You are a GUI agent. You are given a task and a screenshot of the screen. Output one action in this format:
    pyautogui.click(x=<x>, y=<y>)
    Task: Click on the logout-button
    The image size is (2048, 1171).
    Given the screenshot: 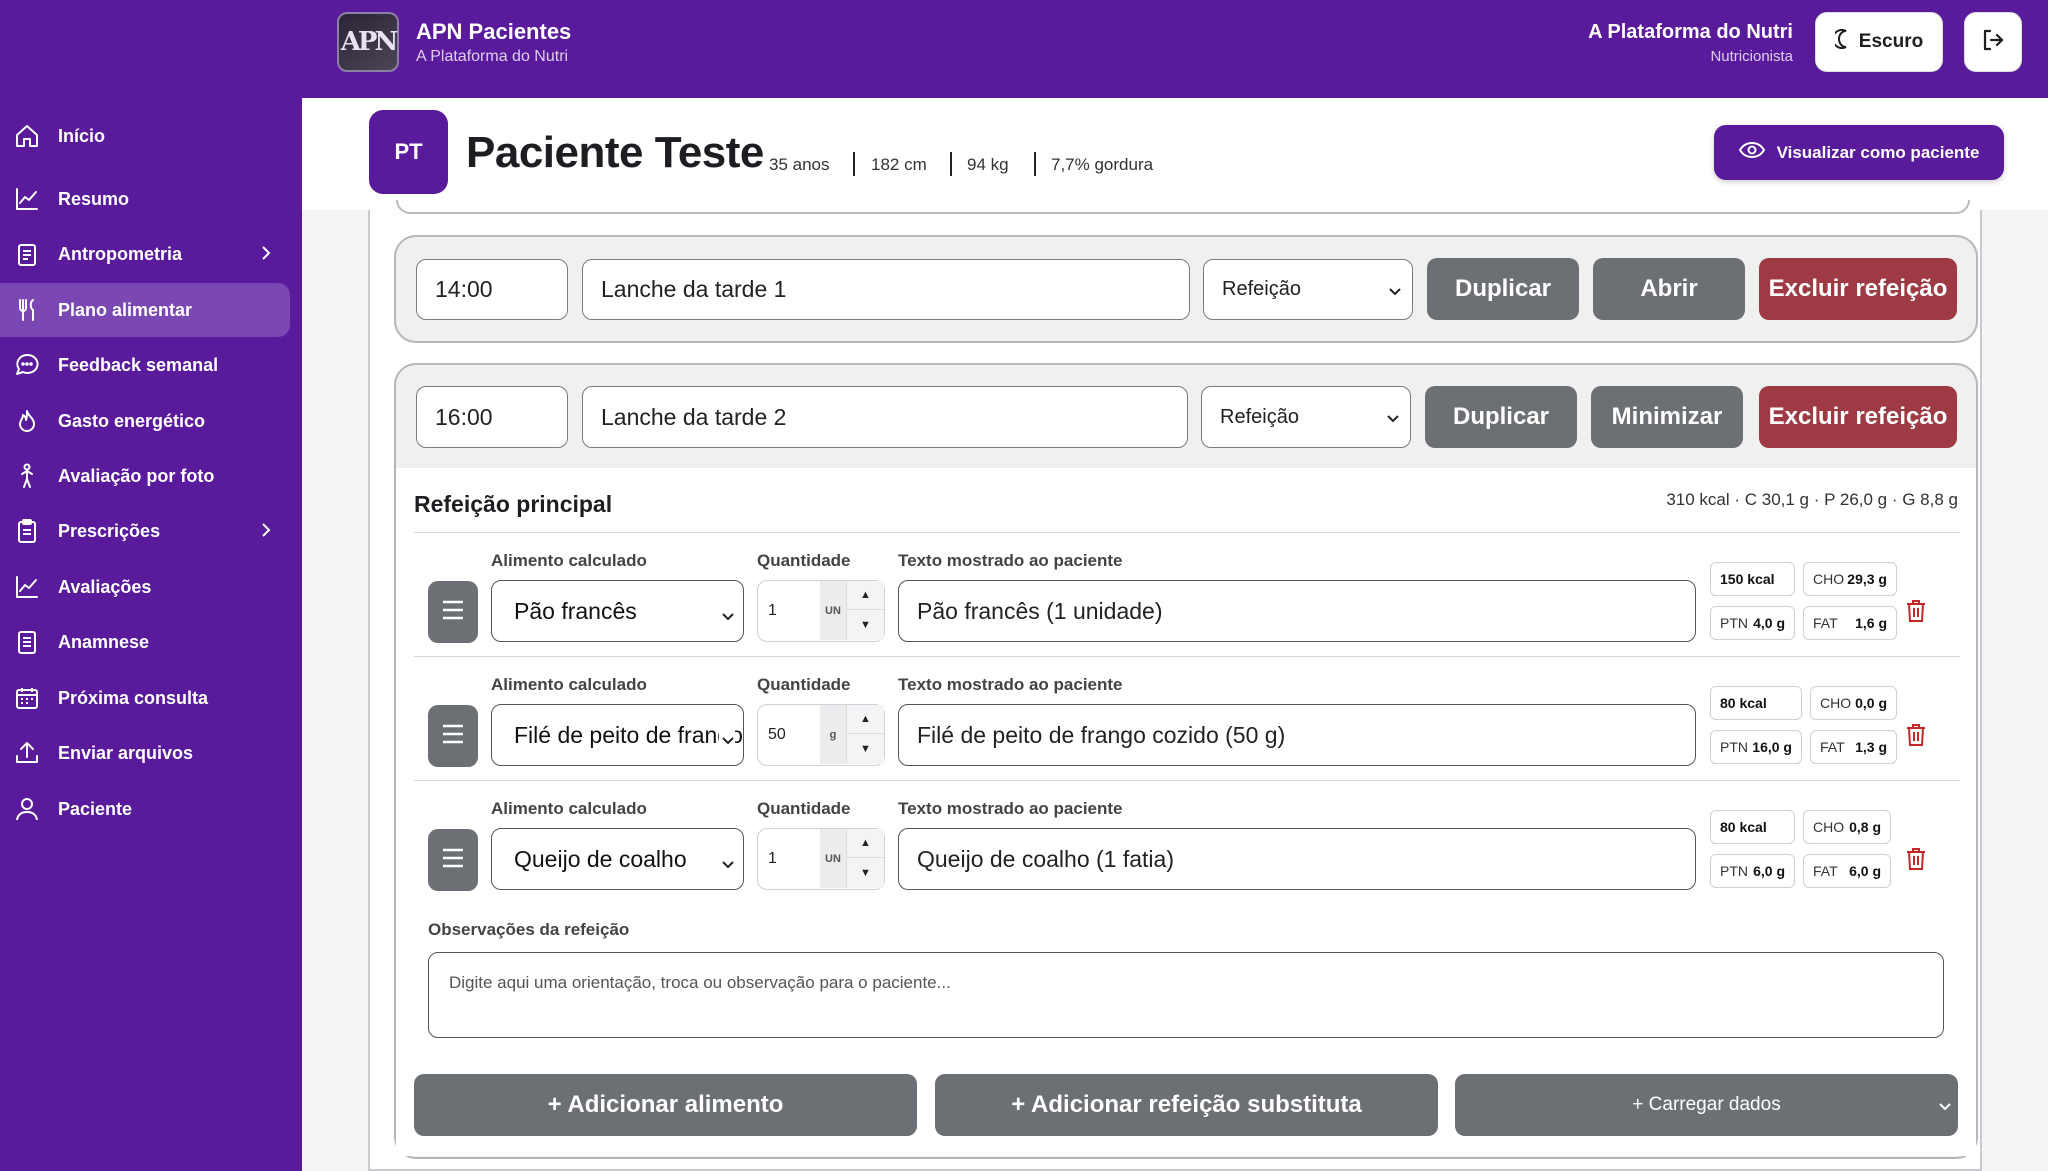 What is the action you would take?
    pyautogui.click(x=1993, y=42)
    